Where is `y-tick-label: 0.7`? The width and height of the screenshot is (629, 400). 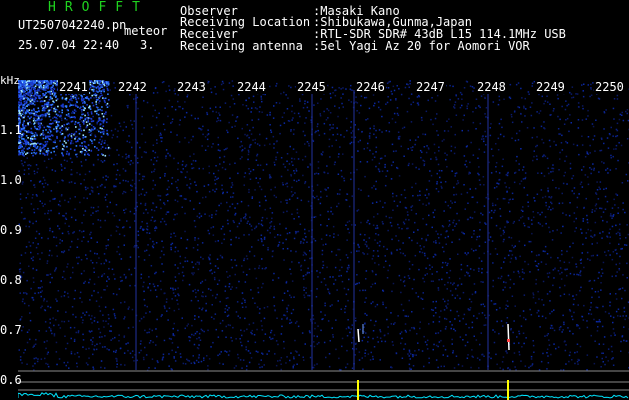
y-tick-label: 0.7 is located at coordinates (11, 330).